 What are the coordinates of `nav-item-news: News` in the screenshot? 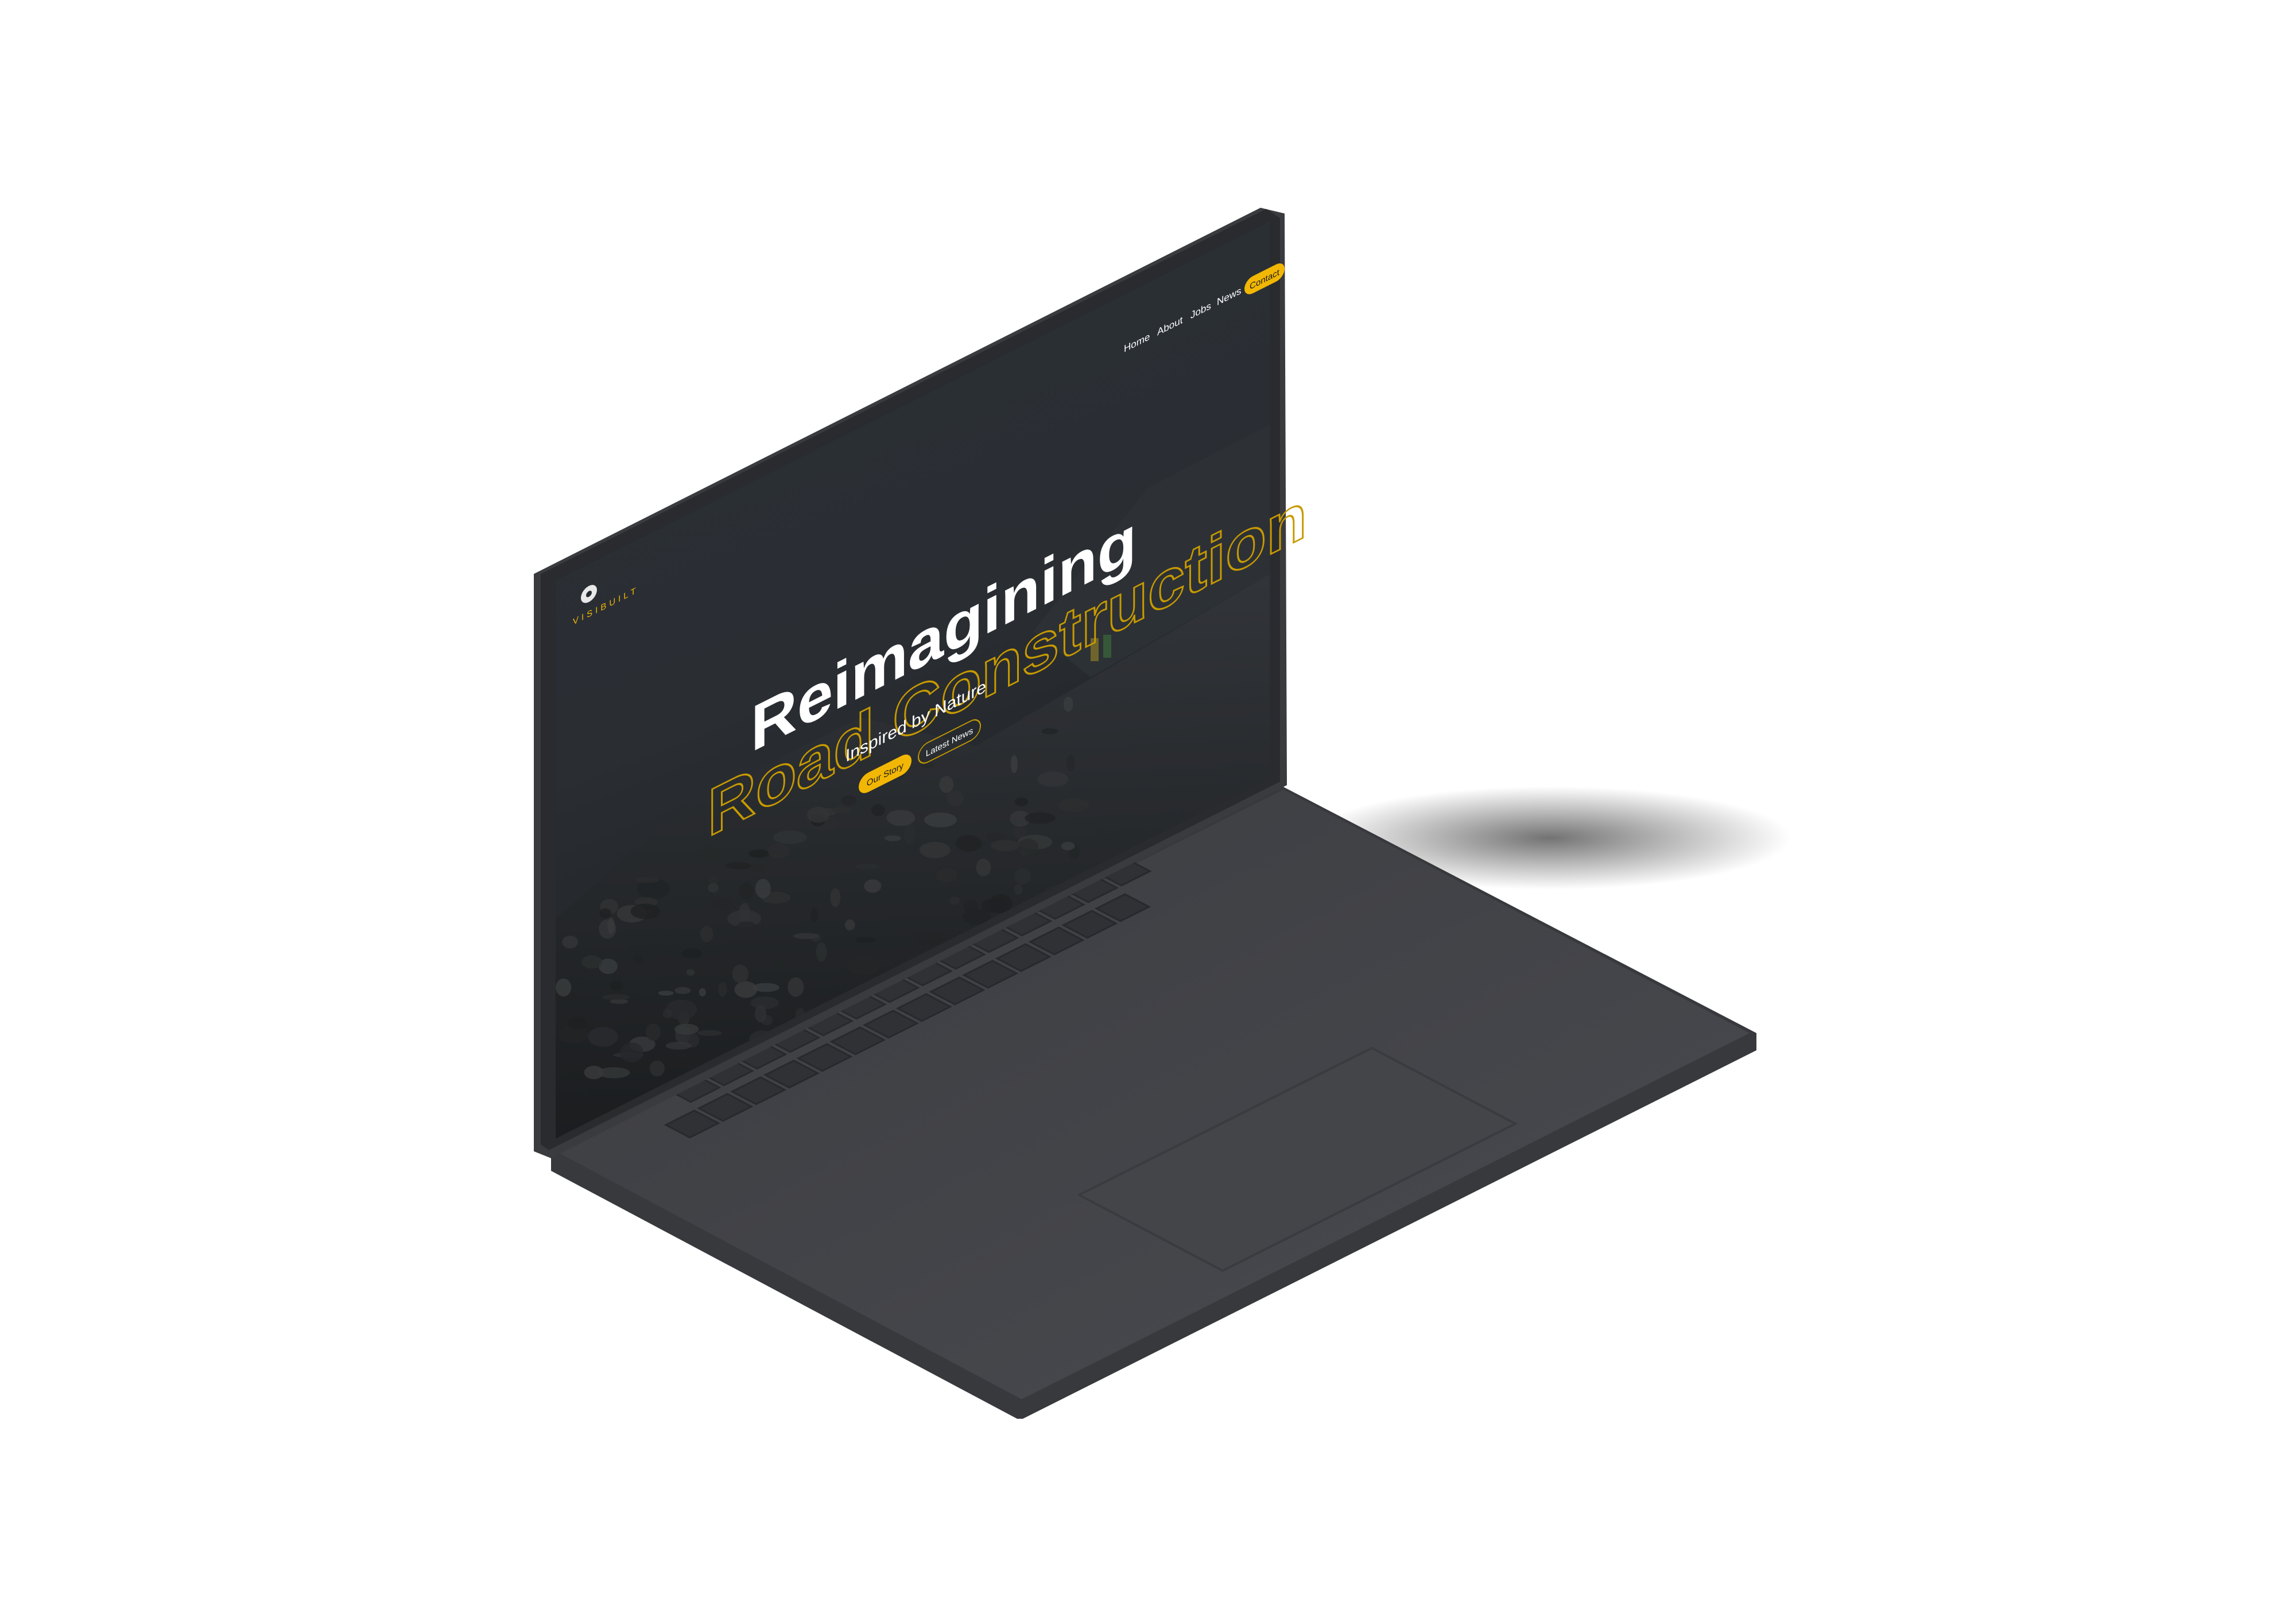 It's located at (1229, 296).